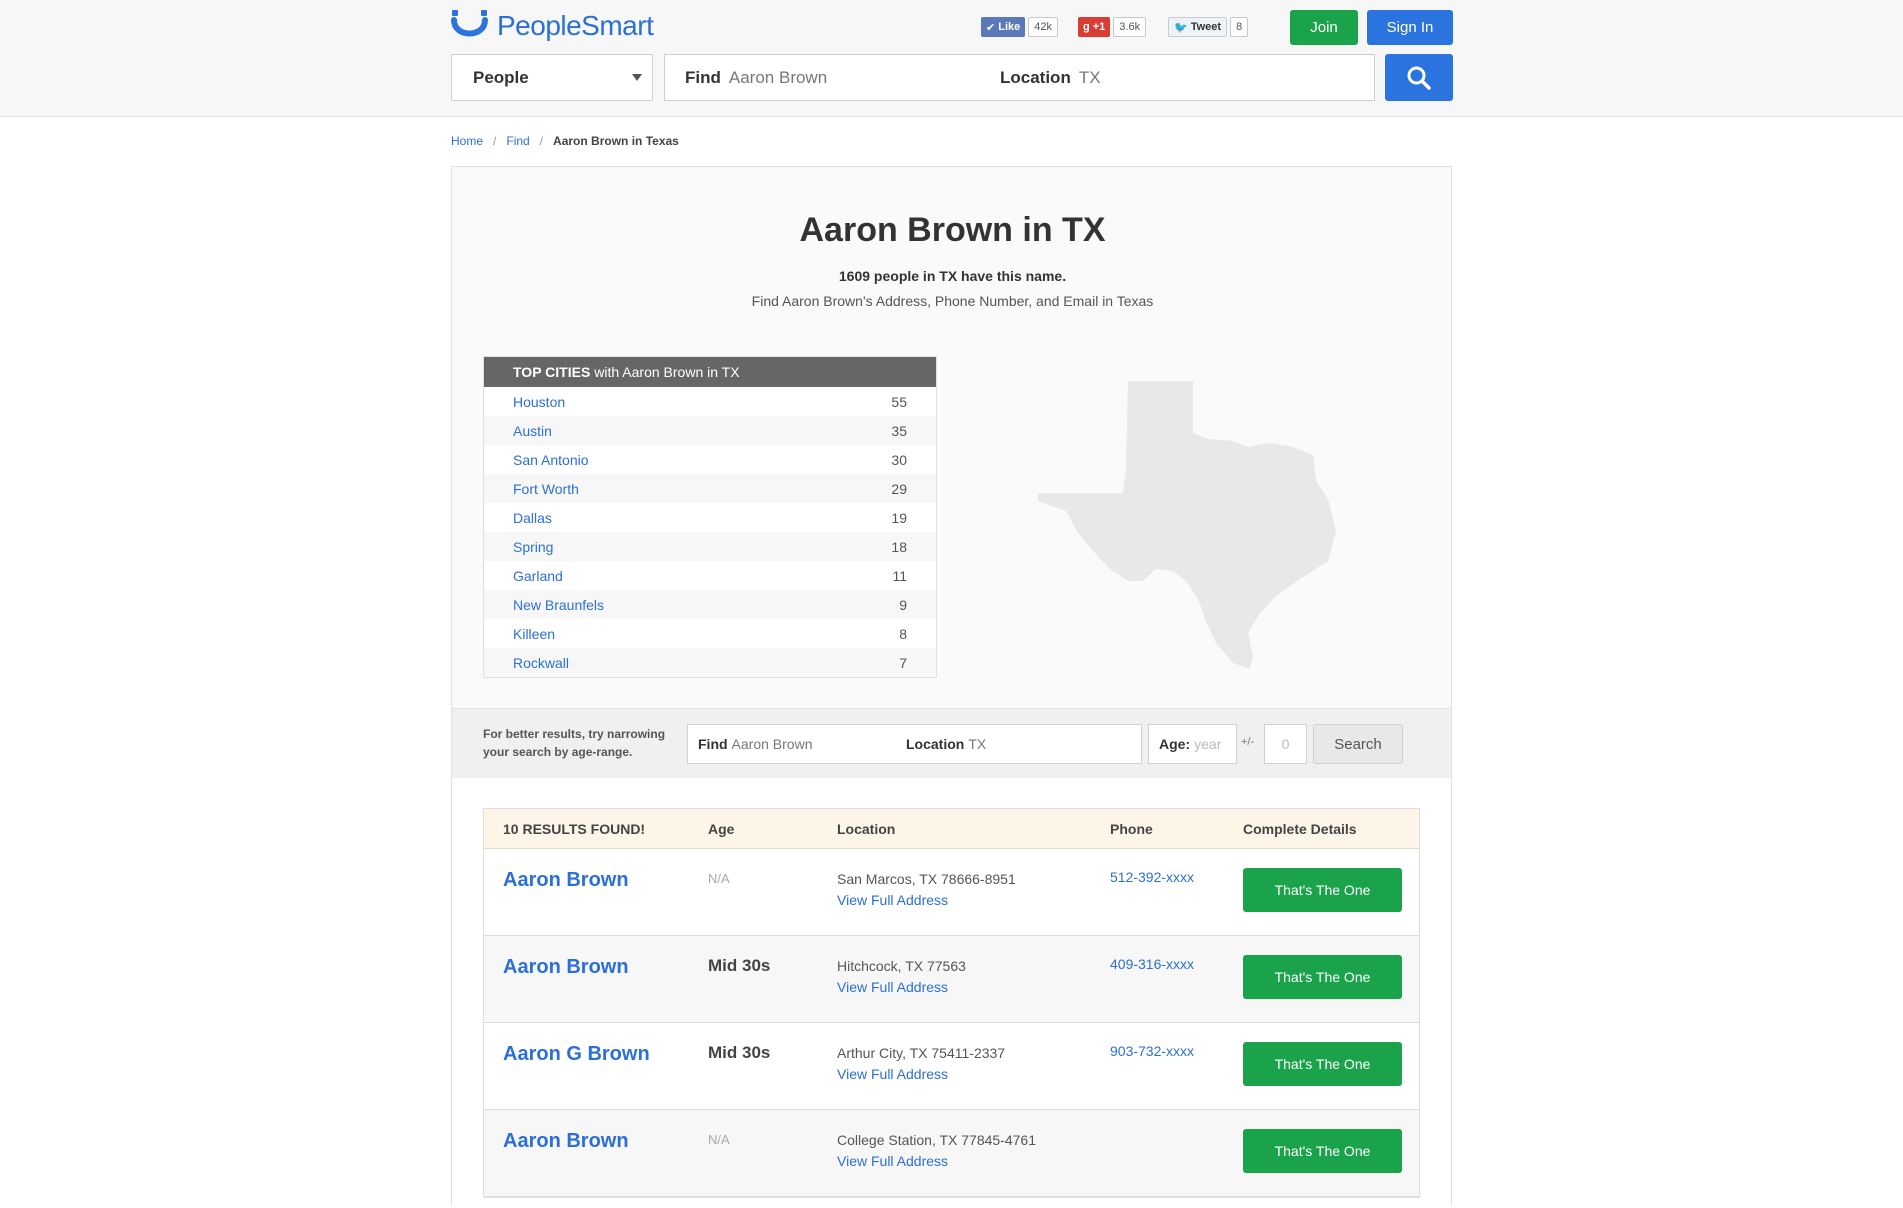  What do you see at coordinates (797, 744) in the screenshot?
I see `narrow-find-input: Find Aaron Brown` at bounding box center [797, 744].